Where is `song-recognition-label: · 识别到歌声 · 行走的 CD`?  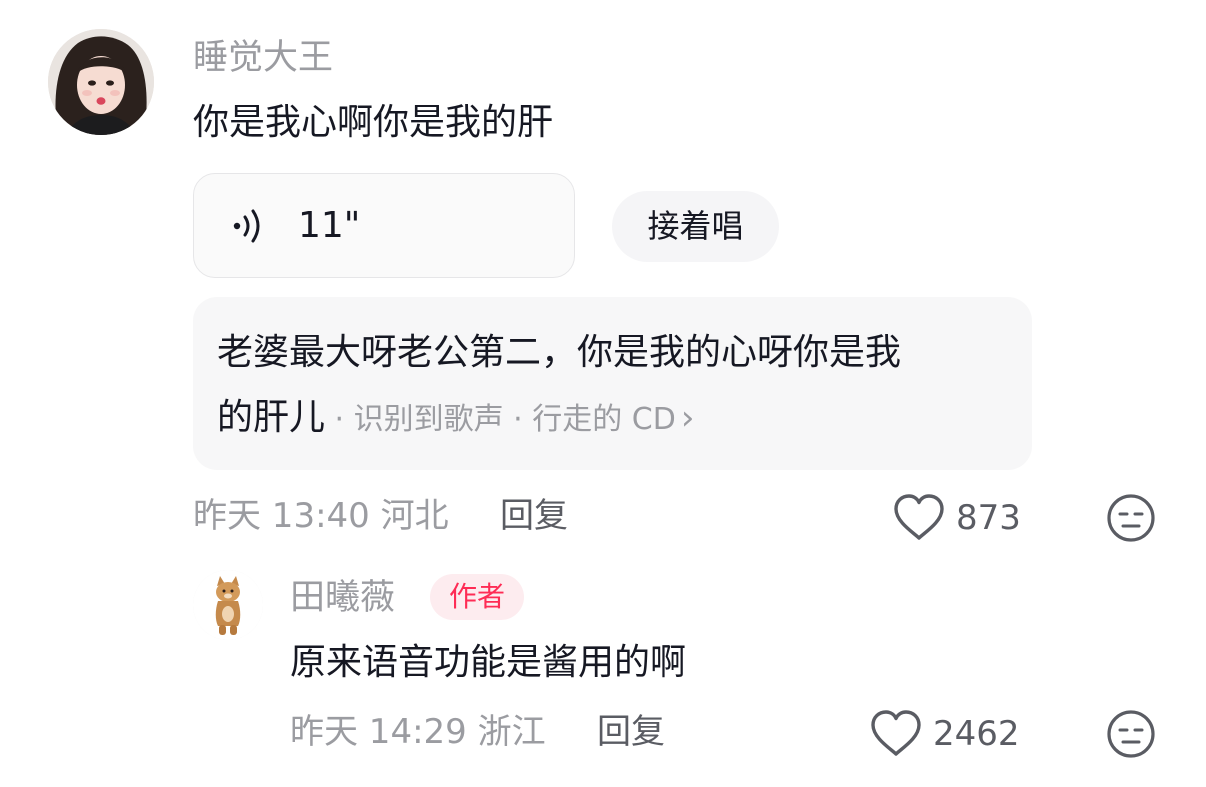 song-recognition-label: · 识别到歌声 · 行走的 CD is located at coordinates (500, 419).